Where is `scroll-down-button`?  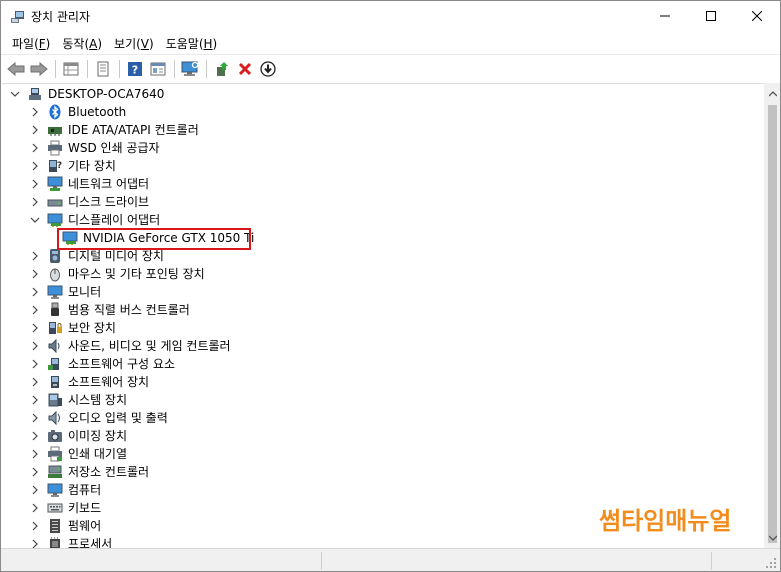
scroll-down-button is located at coordinates (772, 537).